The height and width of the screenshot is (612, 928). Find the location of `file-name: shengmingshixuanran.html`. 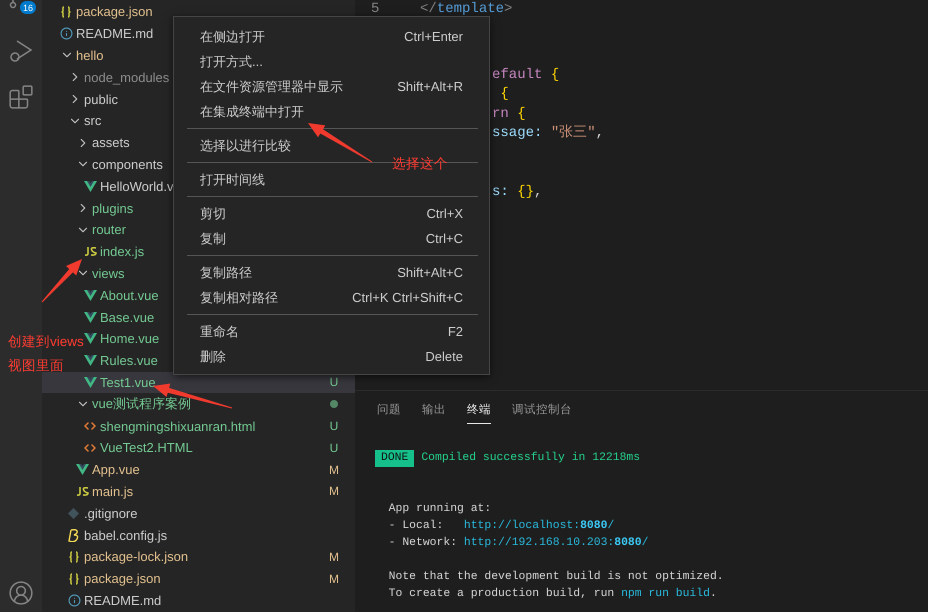

file-name: shengmingshixuanran.html is located at coordinates (178, 426).